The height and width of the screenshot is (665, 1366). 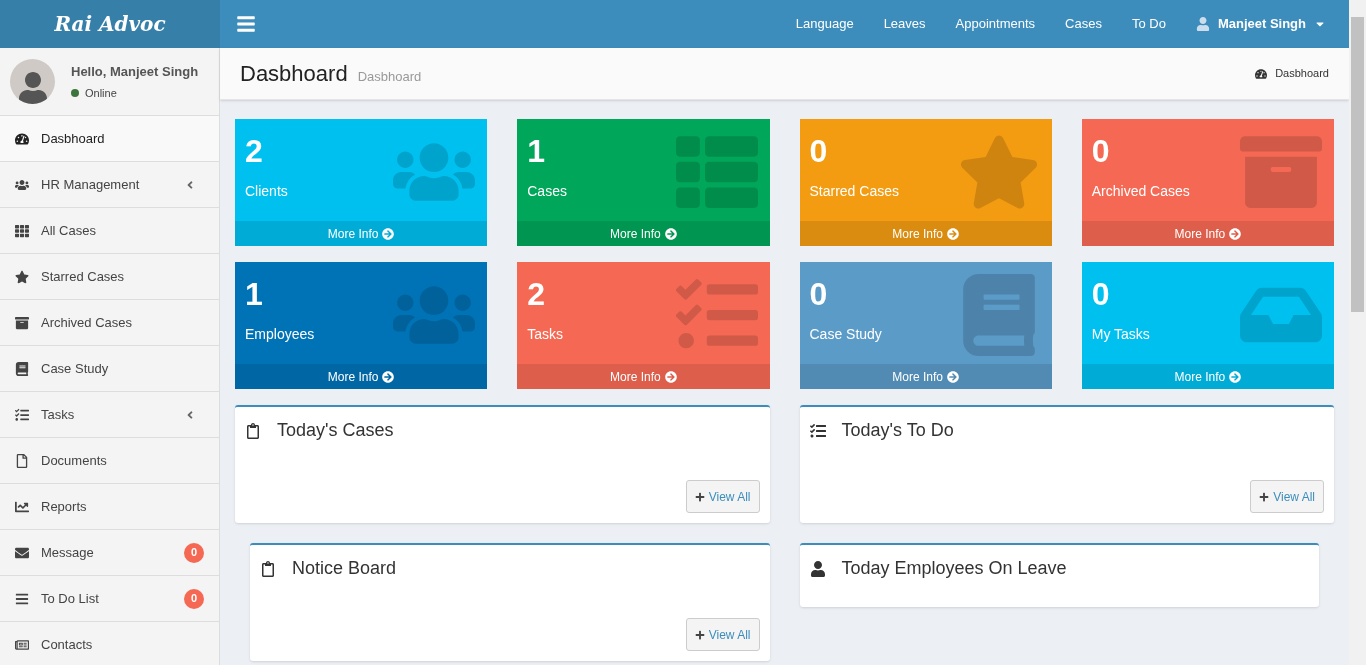 What do you see at coordinates (22, 276) in the screenshot?
I see `star-icon` at bounding box center [22, 276].